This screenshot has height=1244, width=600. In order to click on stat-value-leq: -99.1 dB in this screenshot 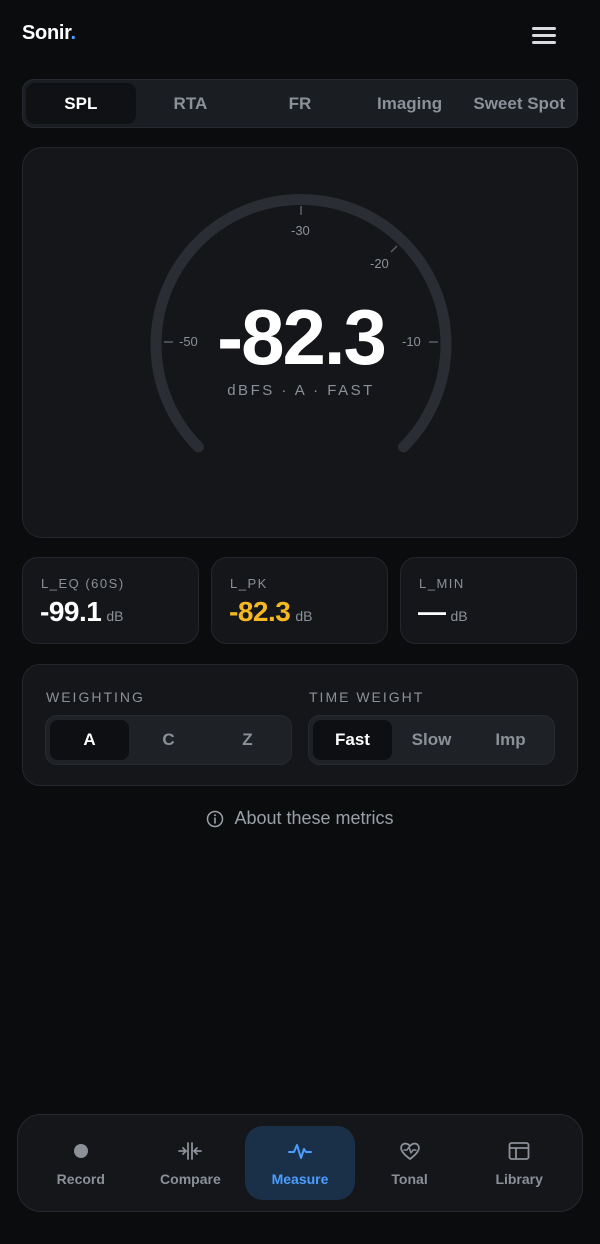, I will do `click(81, 612)`.